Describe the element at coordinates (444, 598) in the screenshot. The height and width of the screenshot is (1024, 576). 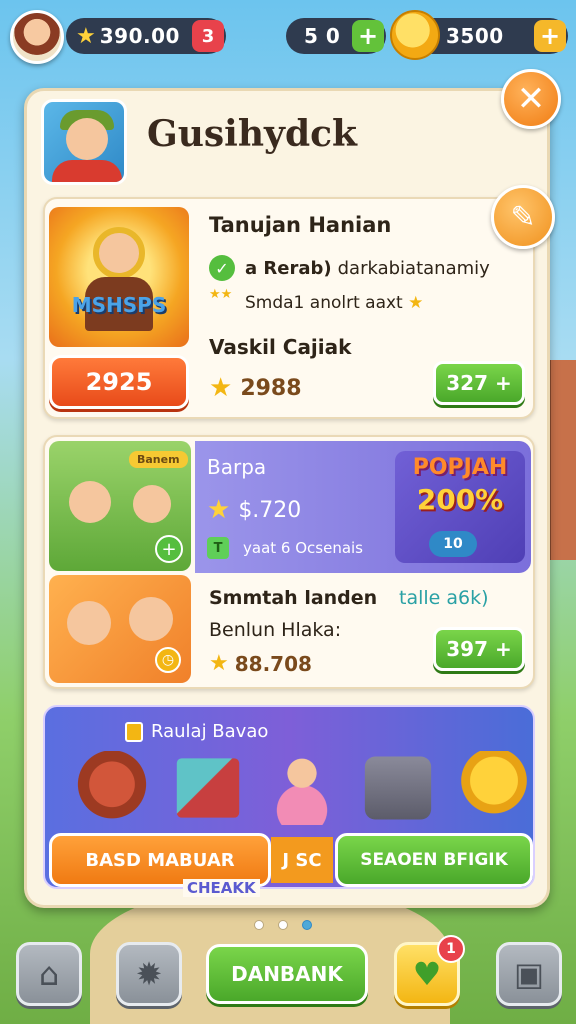
I see `offer-2-text-1b: talle a6k)` at that location.